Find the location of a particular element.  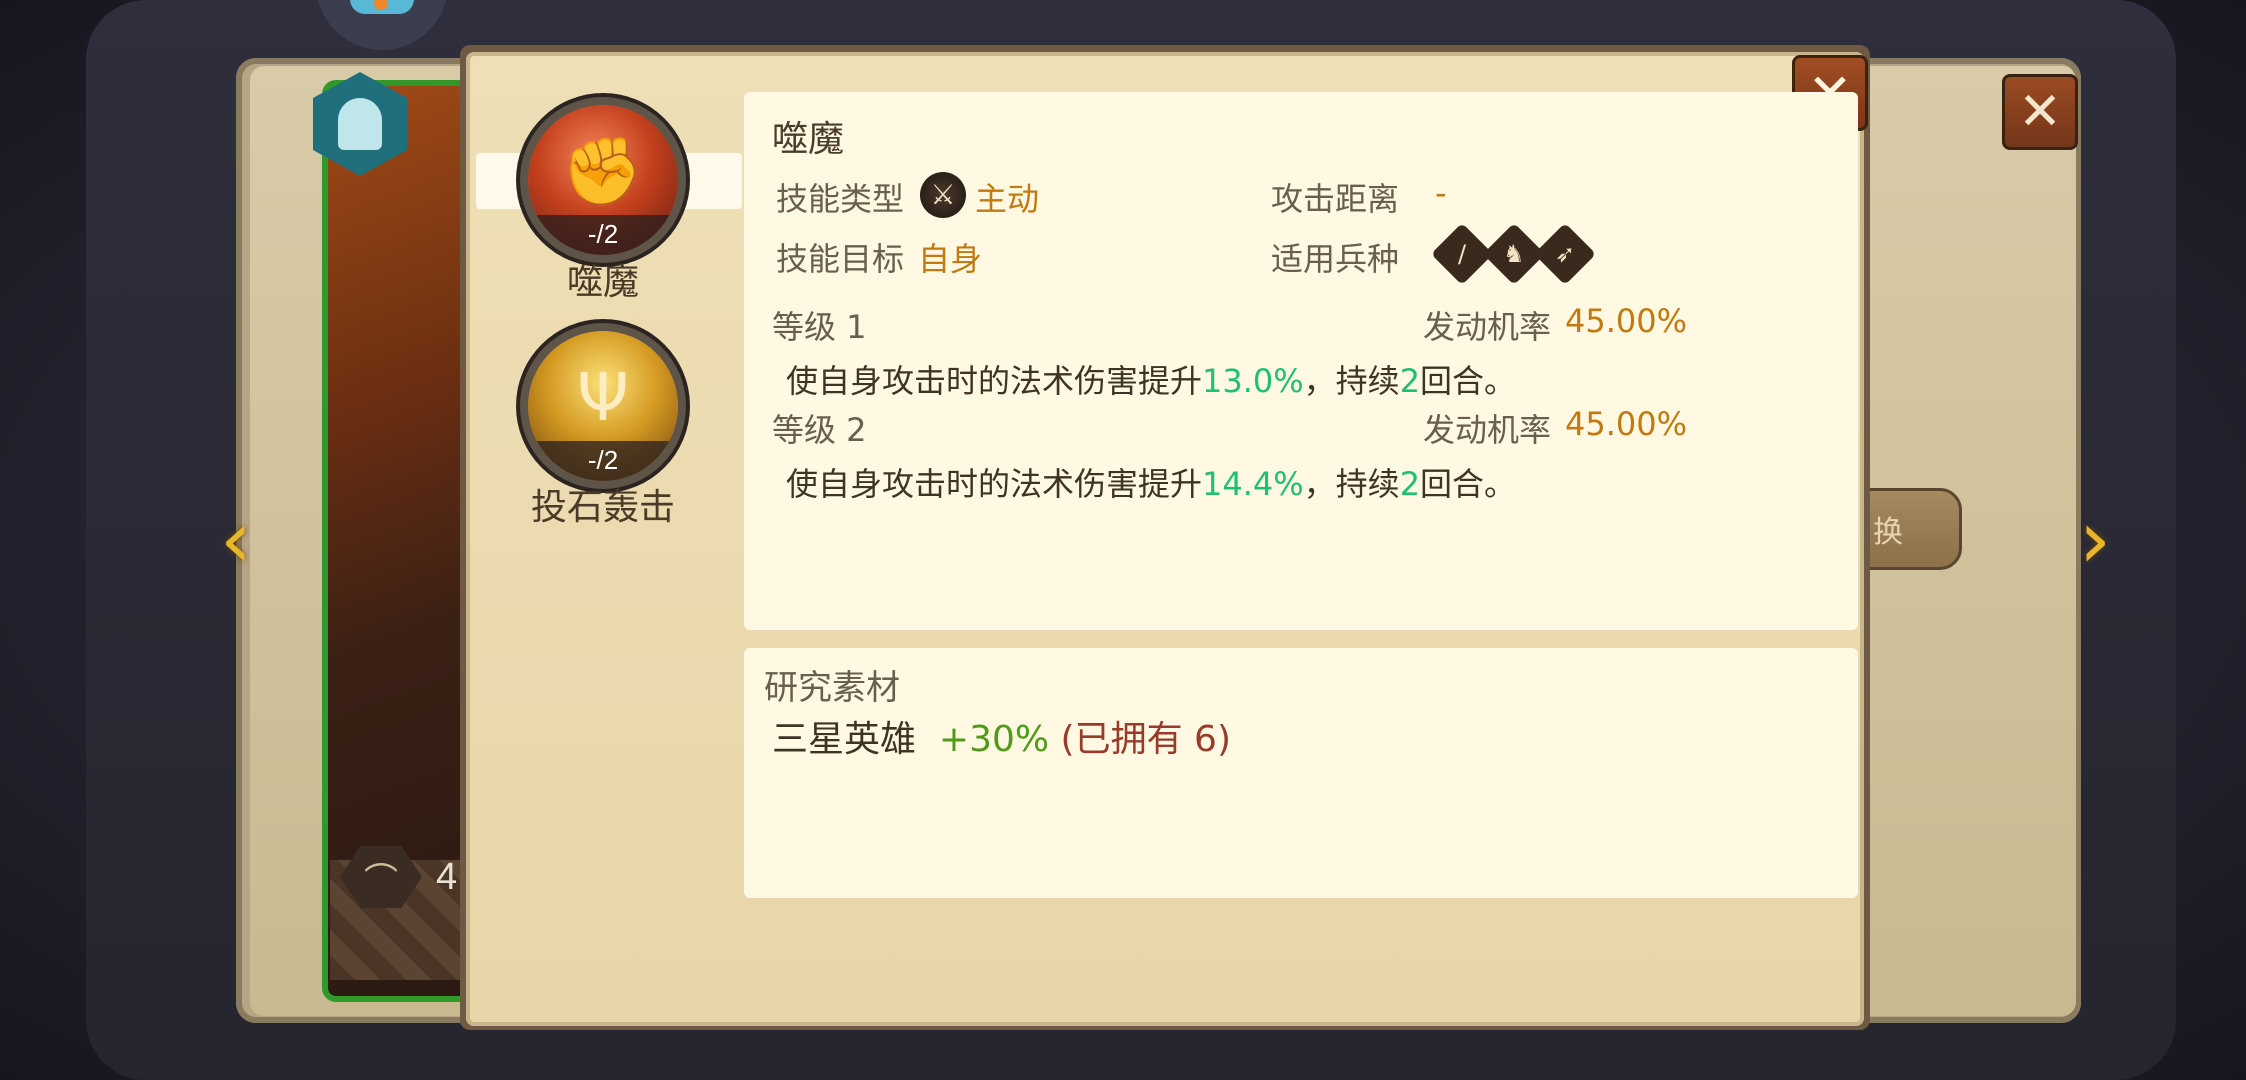

hero-panel-close-button: ✕ is located at coordinates (2040, 112).